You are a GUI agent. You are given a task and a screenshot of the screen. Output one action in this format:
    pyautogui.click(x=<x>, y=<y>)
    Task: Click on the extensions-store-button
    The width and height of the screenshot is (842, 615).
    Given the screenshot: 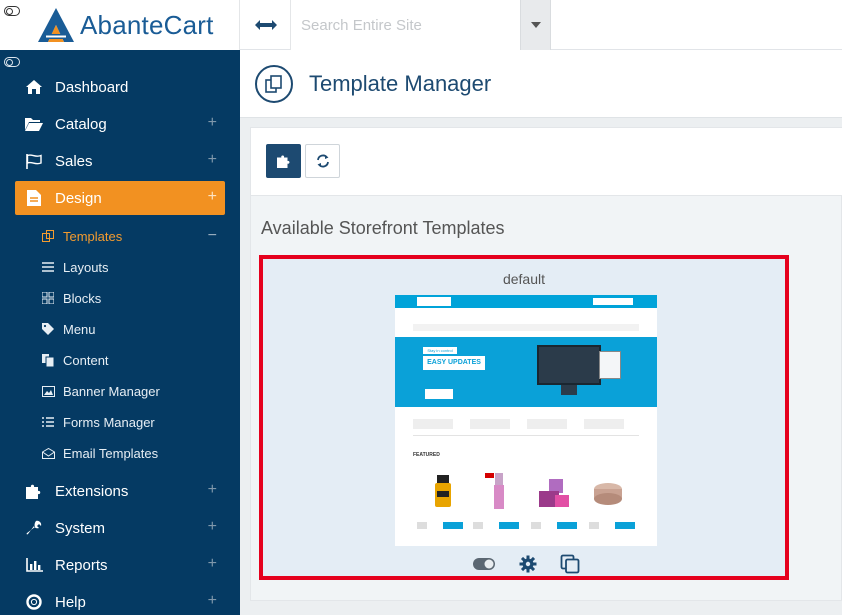 What is the action you would take?
    pyautogui.click(x=283, y=161)
    